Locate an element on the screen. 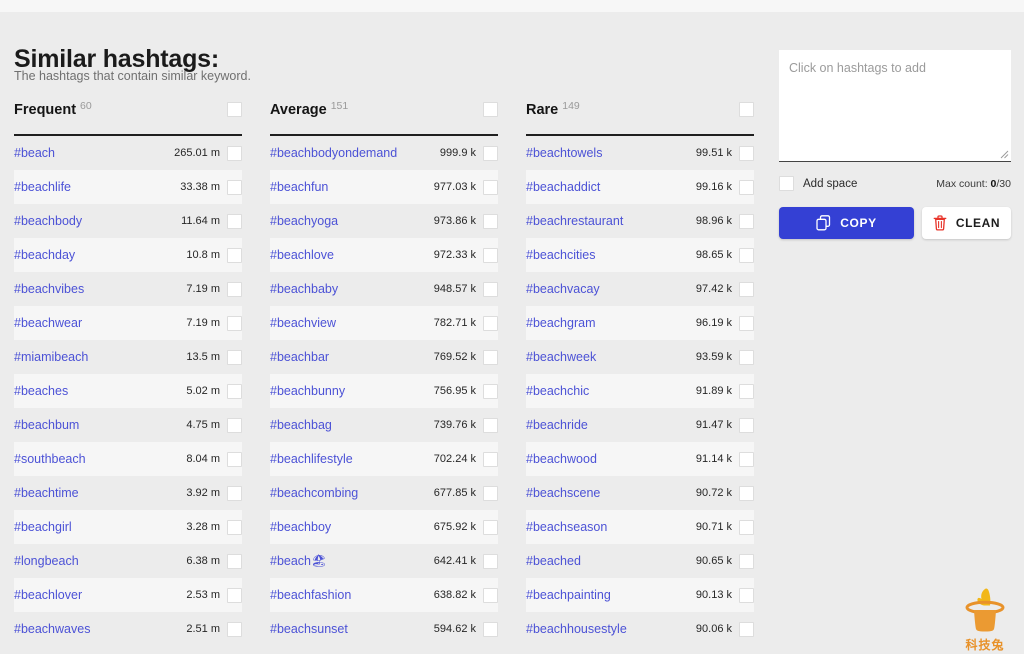 This screenshot has height=654, width=1024. hashtag-link: #beachchic is located at coordinates (611, 391).